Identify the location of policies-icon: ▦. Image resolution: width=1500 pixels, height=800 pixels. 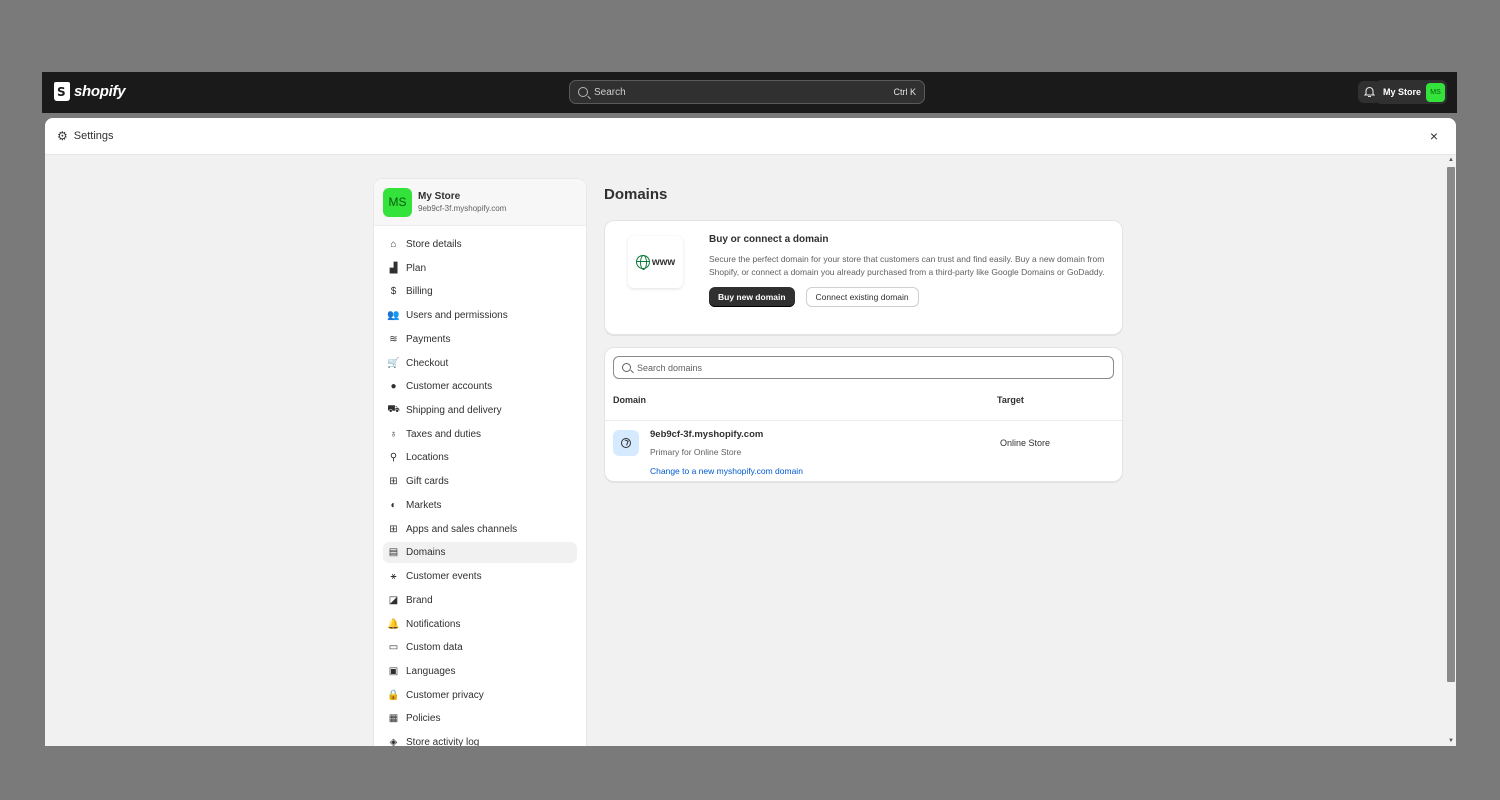
(393, 719).